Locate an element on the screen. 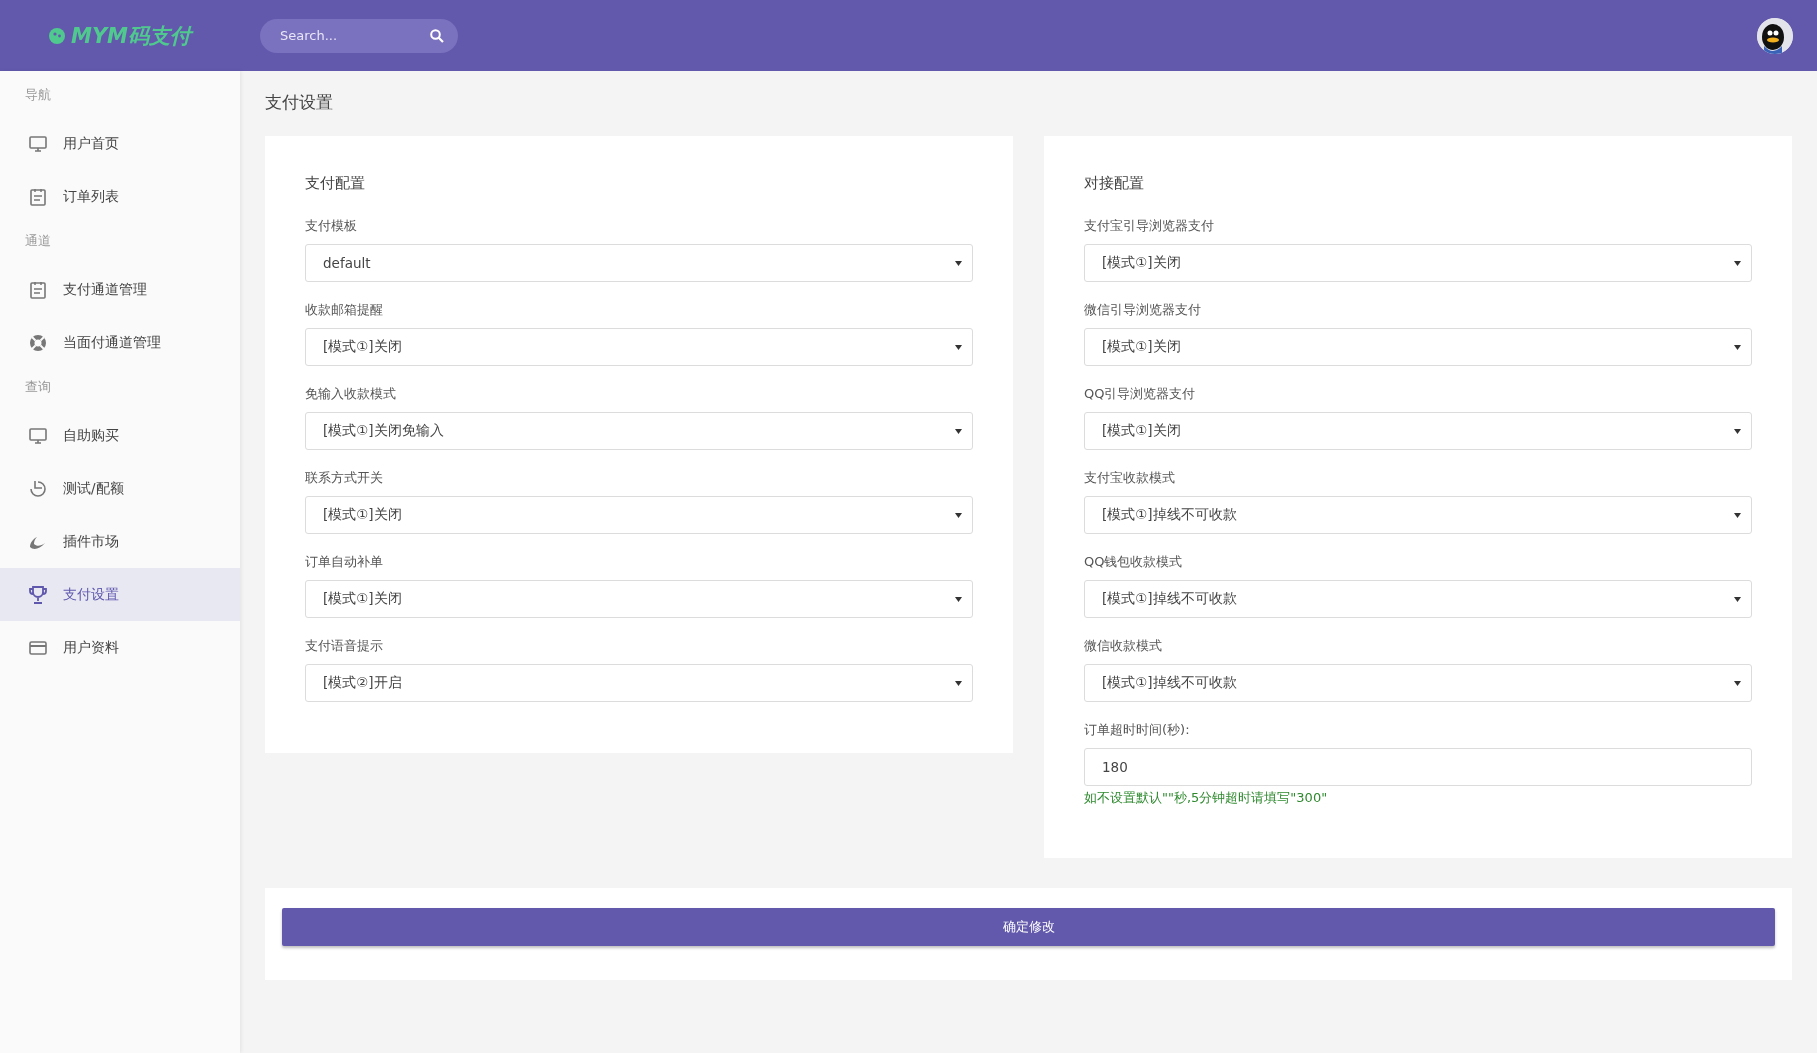  field-label: QQ钱包收款模式 is located at coordinates (1134, 562).